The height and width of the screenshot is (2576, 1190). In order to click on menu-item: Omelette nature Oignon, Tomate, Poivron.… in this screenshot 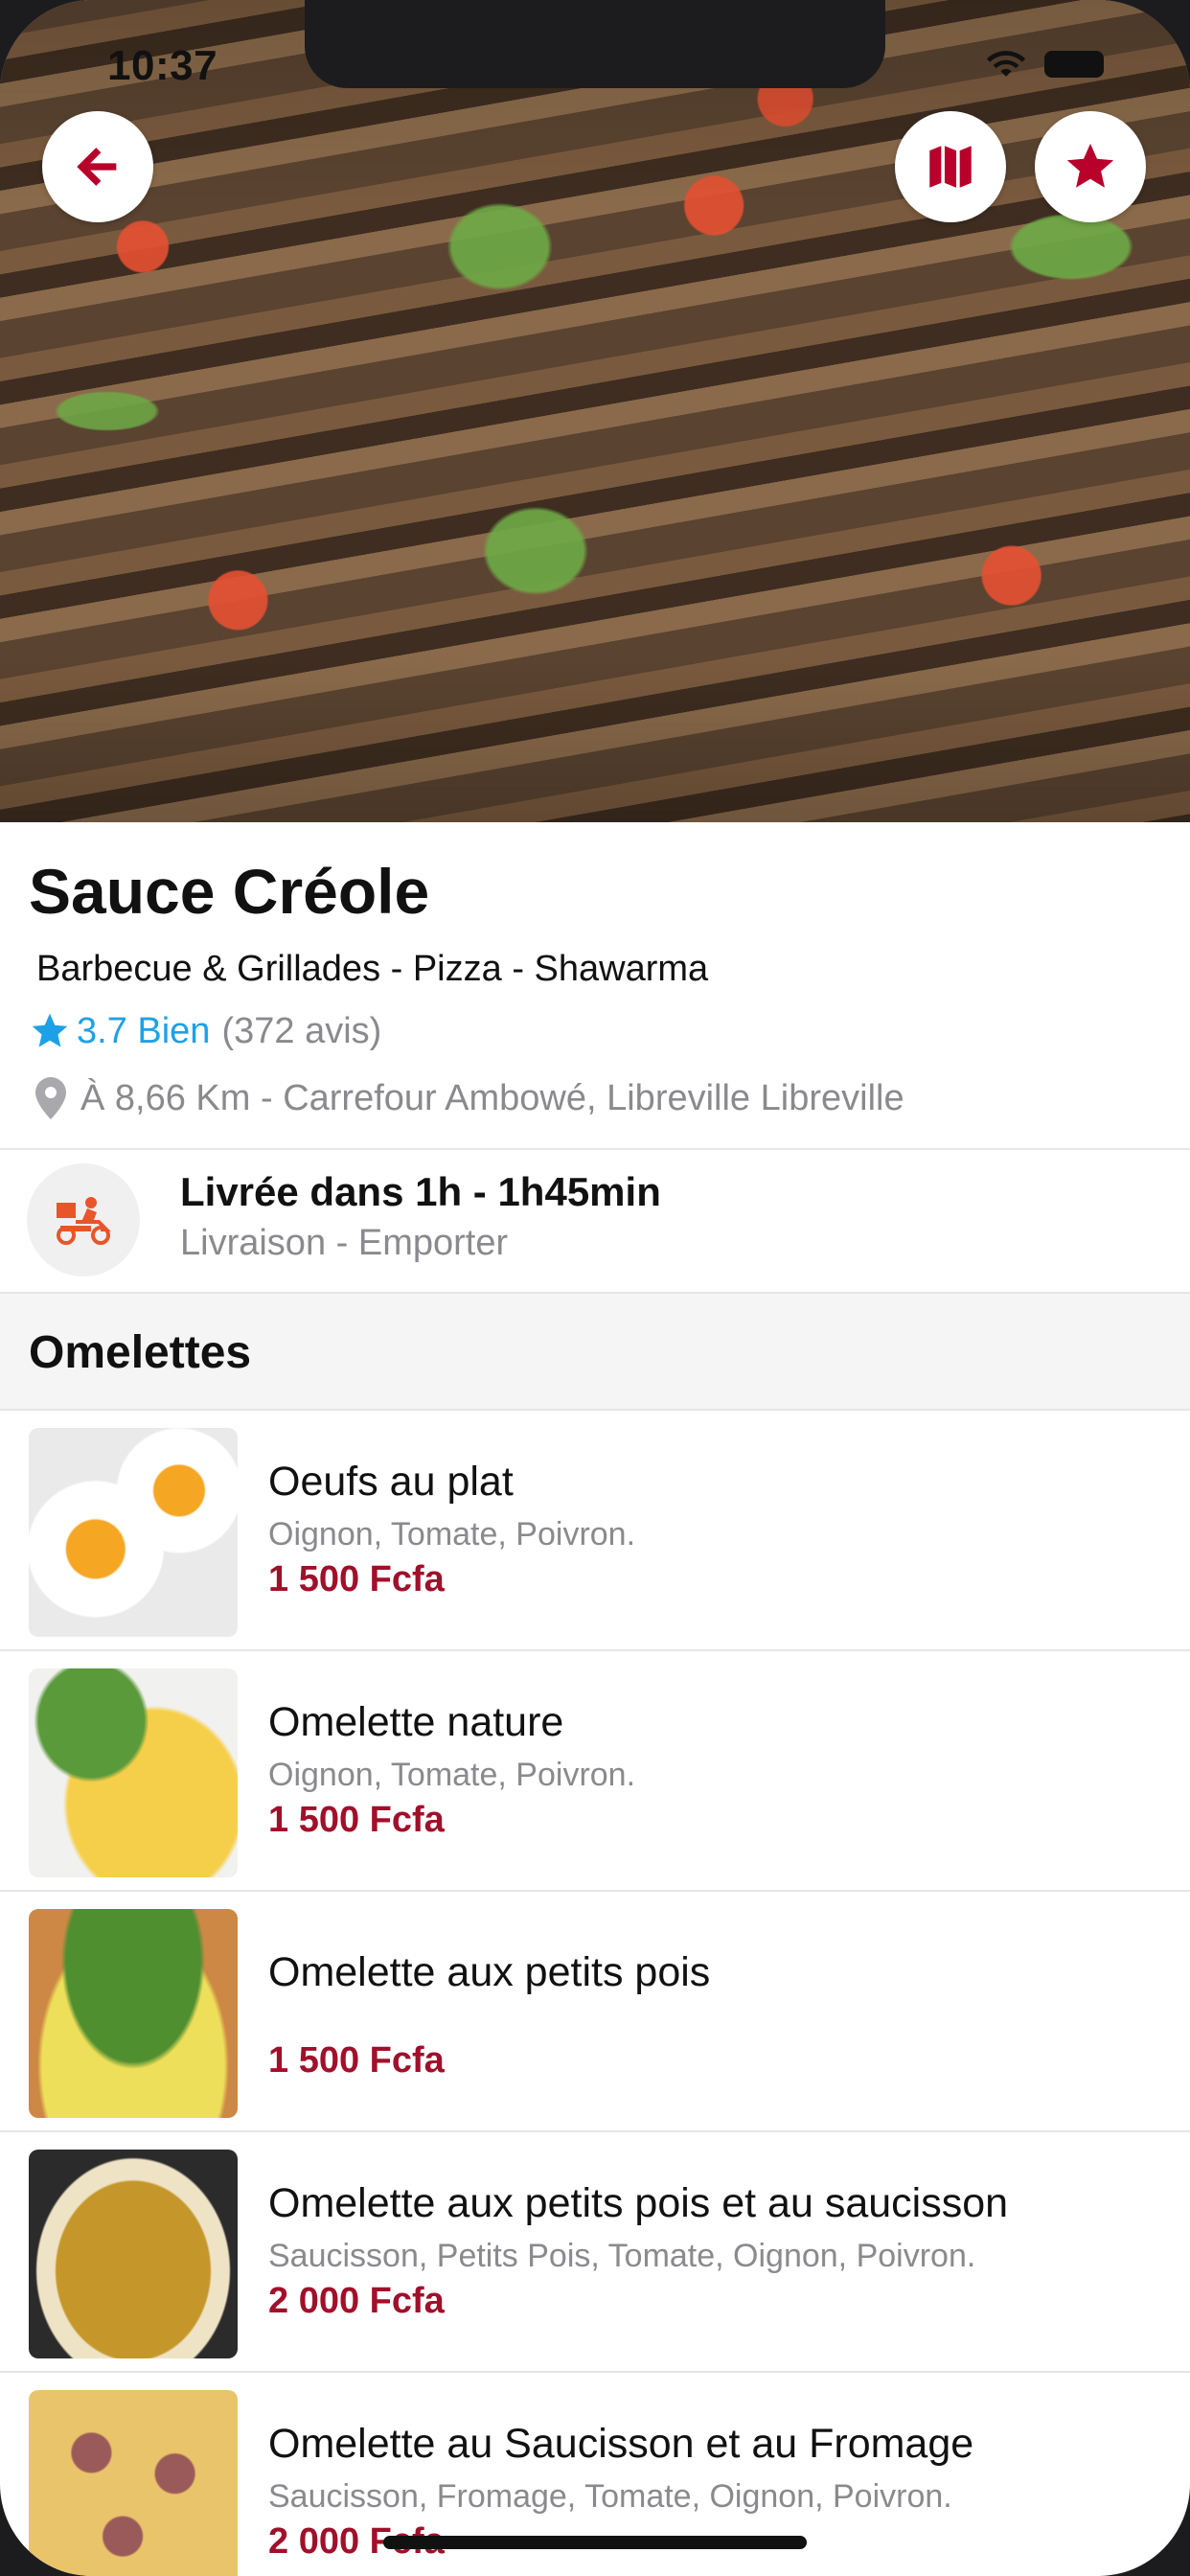, I will do `click(595, 1771)`.